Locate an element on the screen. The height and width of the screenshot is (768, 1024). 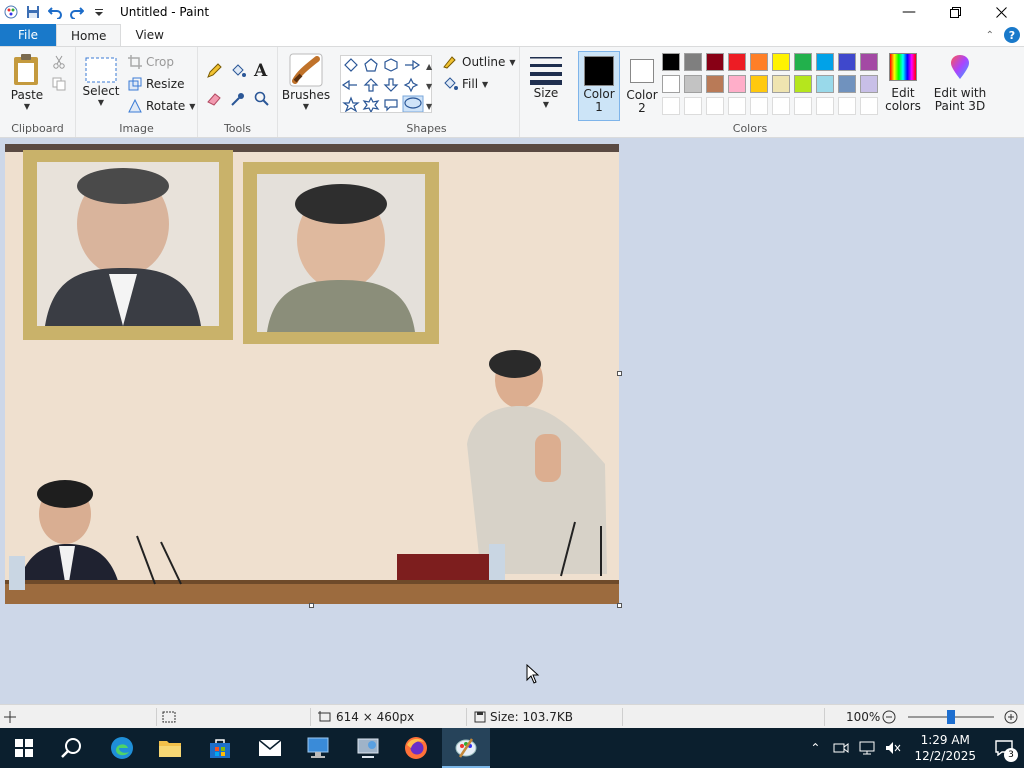
shapes-scroll-icon: ▲ ▼ ▼ is located at coordinates (429, 87).